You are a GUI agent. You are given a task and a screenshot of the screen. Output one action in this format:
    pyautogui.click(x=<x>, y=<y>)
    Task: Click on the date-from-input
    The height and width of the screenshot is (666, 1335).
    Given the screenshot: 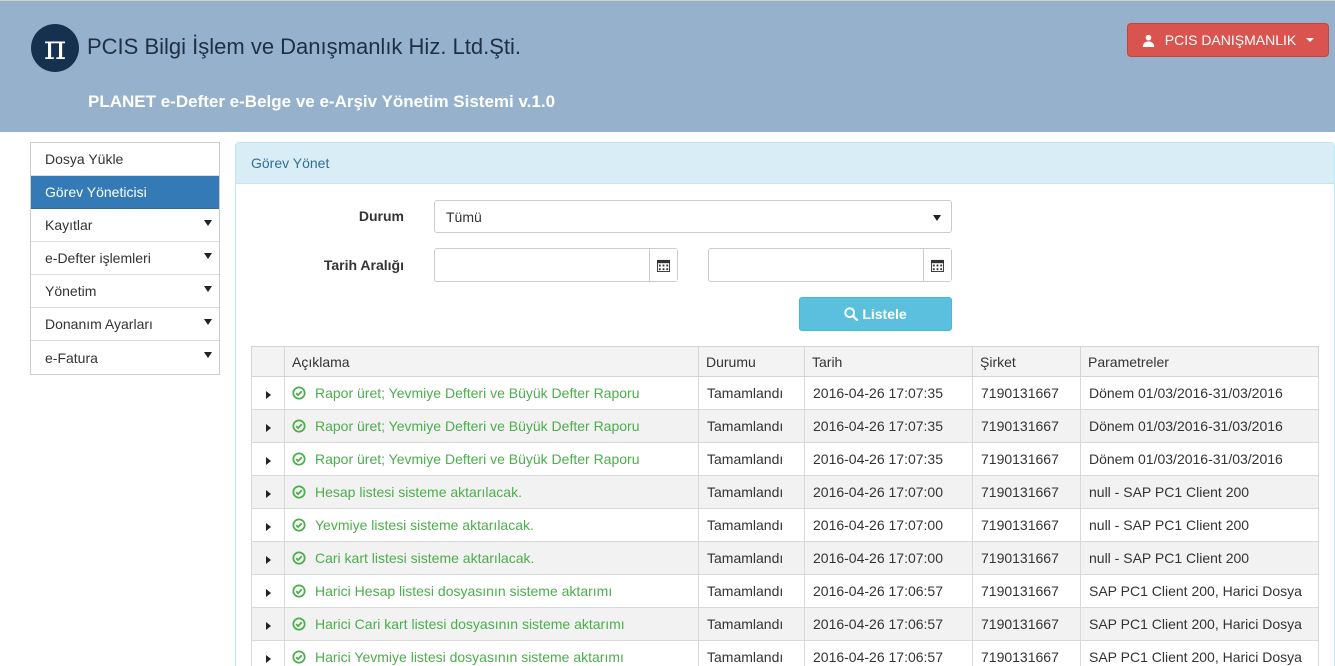 What is the action you would take?
    pyautogui.click(x=542, y=265)
    